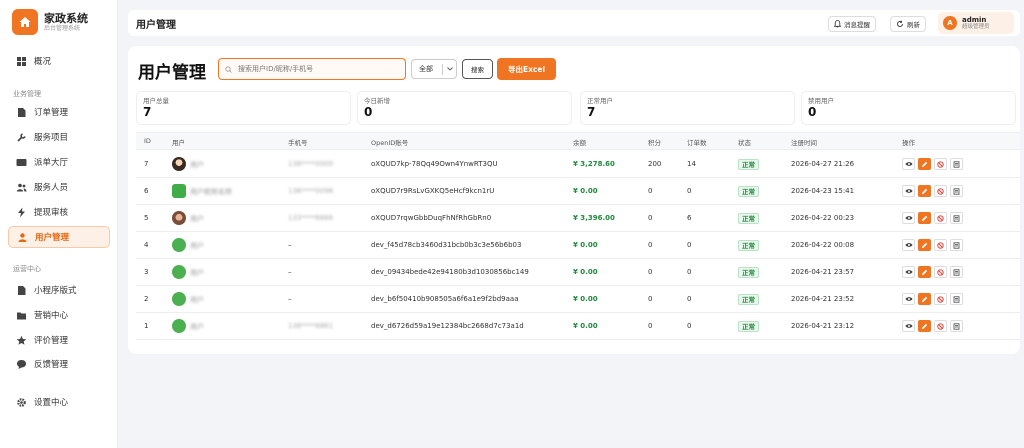 The width and height of the screenshot is (1024, 448). What do you see at coordinates (450, 69) in the screenshot?
I see `chevron-down-icon` at bounding box center [450, 69].